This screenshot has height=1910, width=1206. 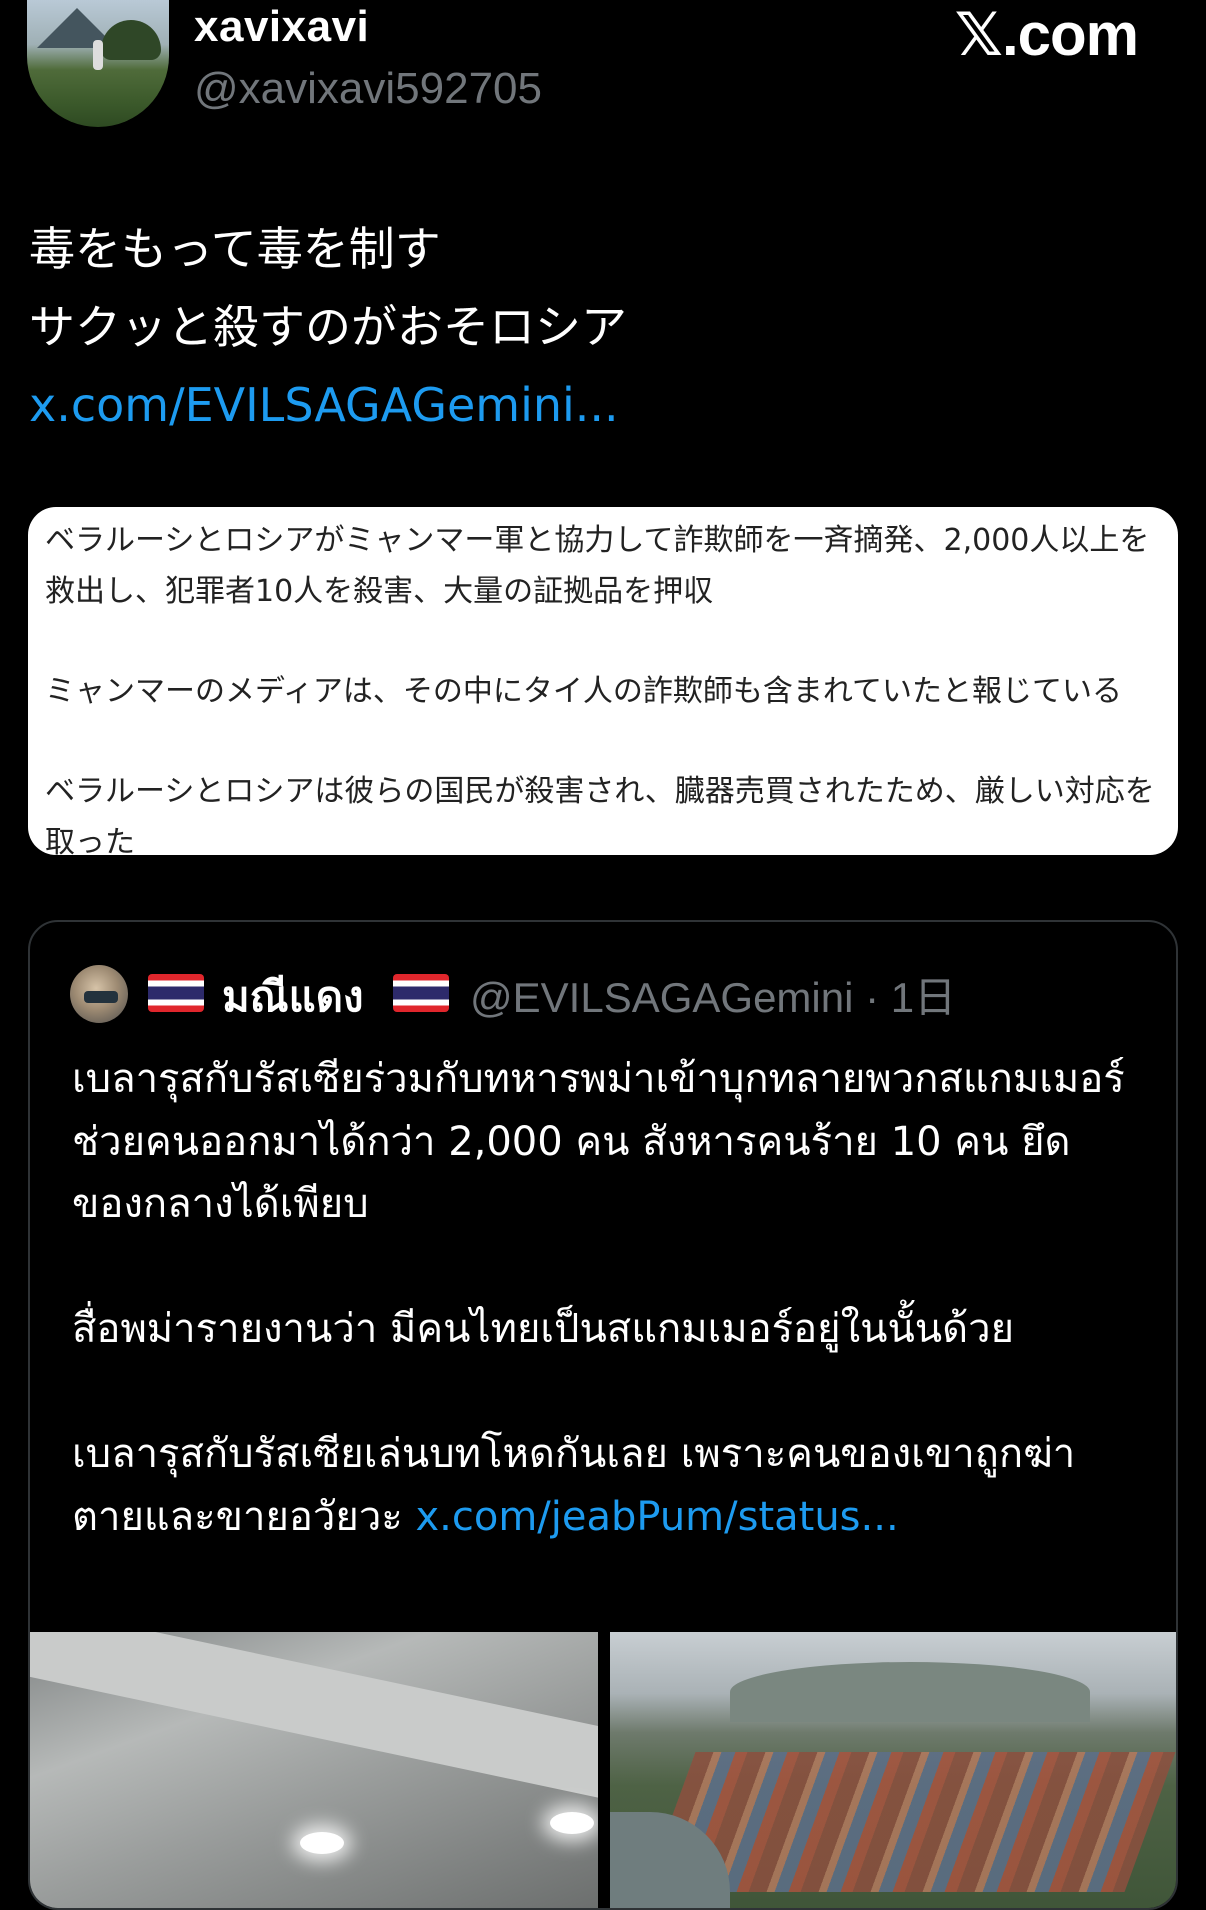 What do you see at coordinates (600, 814) in the screenshot?
I see `translation-paragraph-3: ベラルーシとロシアは彼らの国民が殺害され、臓器売買されたため、厳しい対応を取った` at bounding box center [600, 814].